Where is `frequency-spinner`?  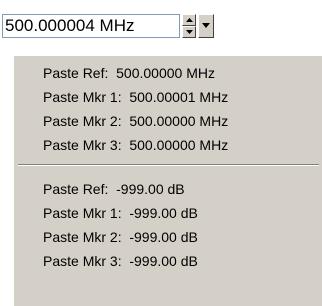
frequency-spinner is located at coordinates (189, 26).